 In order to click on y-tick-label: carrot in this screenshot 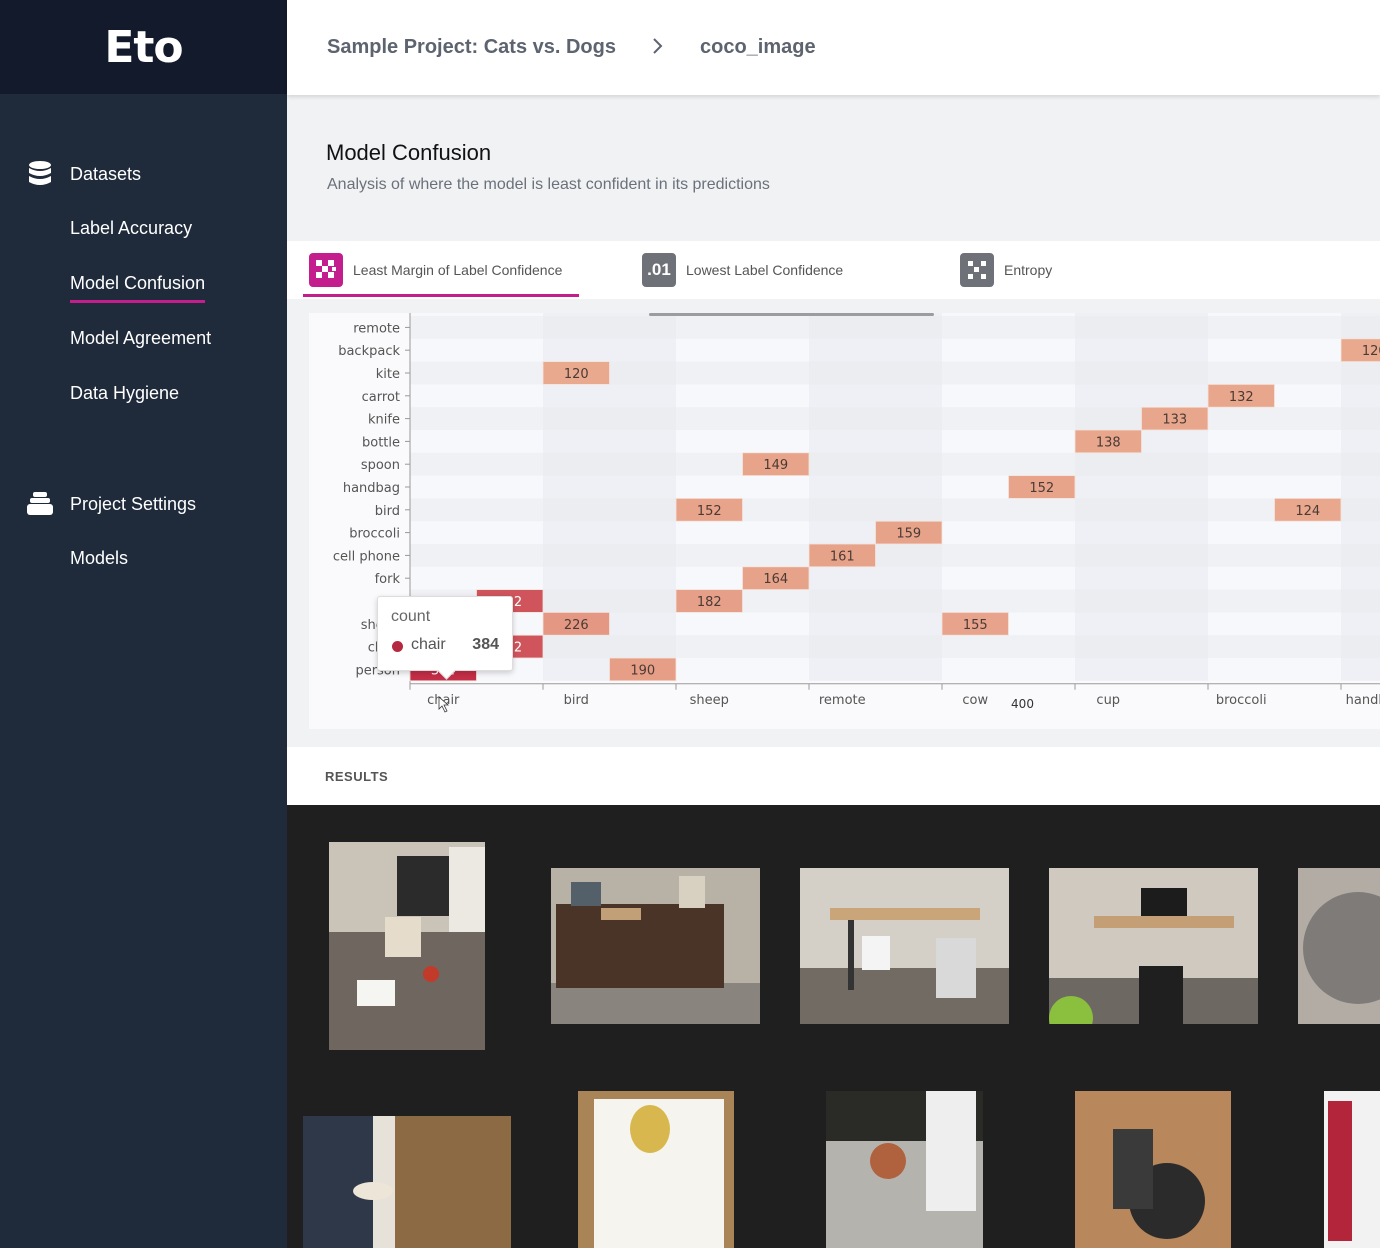, I will do `click(381, 397)`.